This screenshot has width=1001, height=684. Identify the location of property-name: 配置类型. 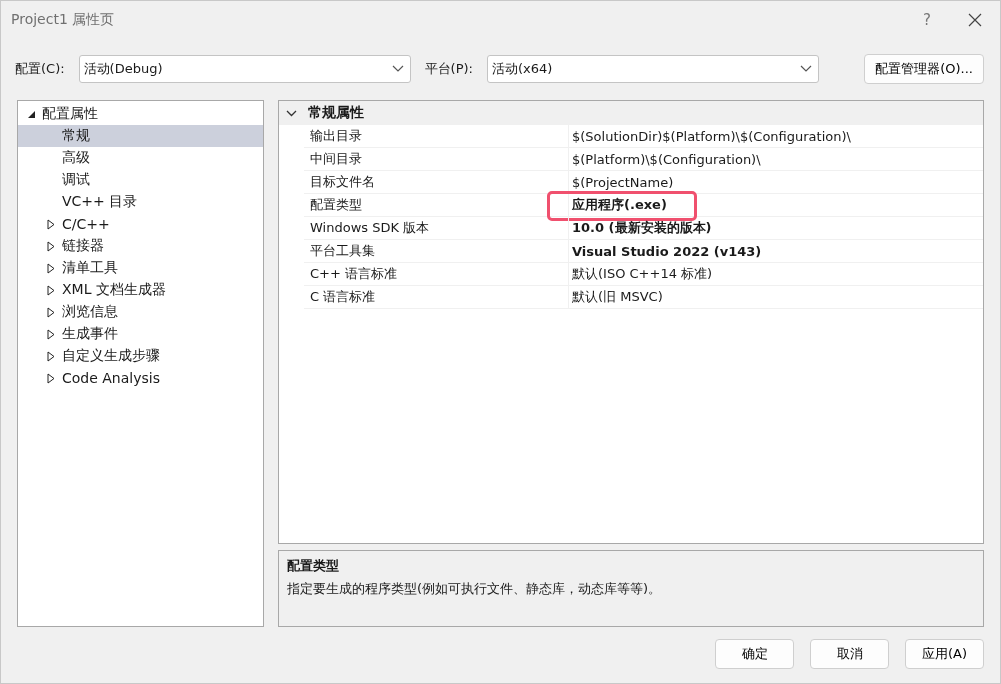
(436, 205).